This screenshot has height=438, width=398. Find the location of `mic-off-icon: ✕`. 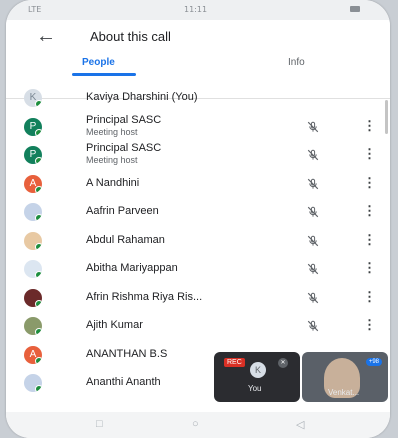

mic-off-icon: ✕ is located at coordinates (283, 363).